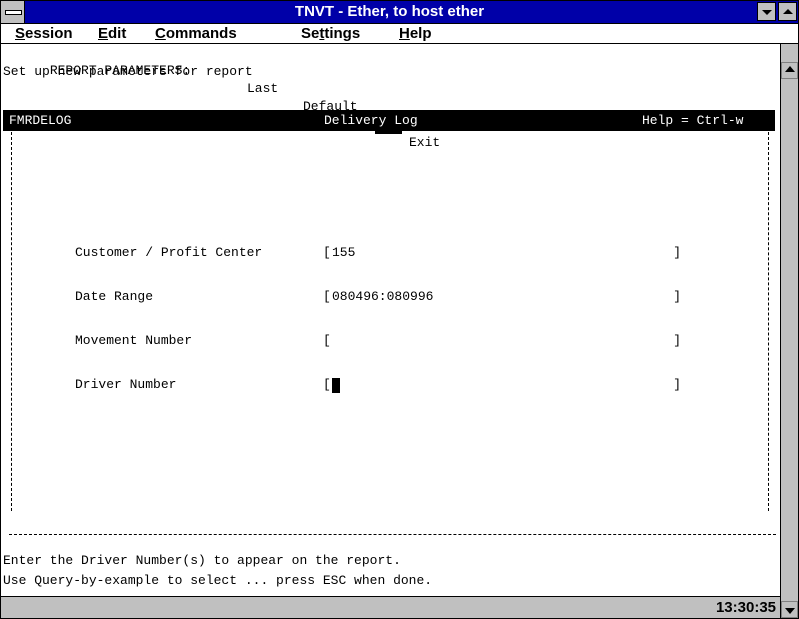 This screenshot has width=799, height=619. I want to click on movement-number-input: [], so click(502, 341).